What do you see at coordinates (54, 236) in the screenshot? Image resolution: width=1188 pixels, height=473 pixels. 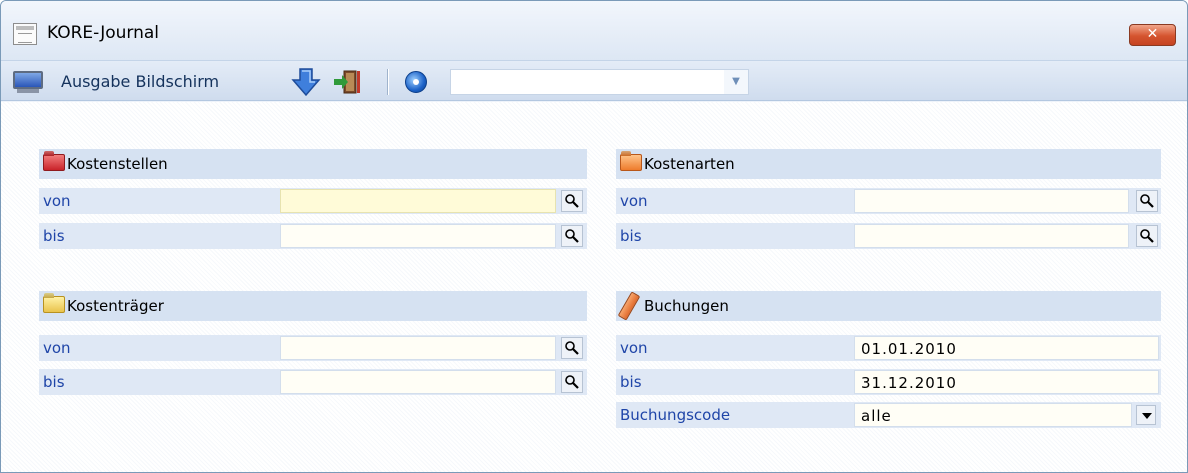 I see `kostenstellen-bis-label: bis` at bounding box center [54, 236].